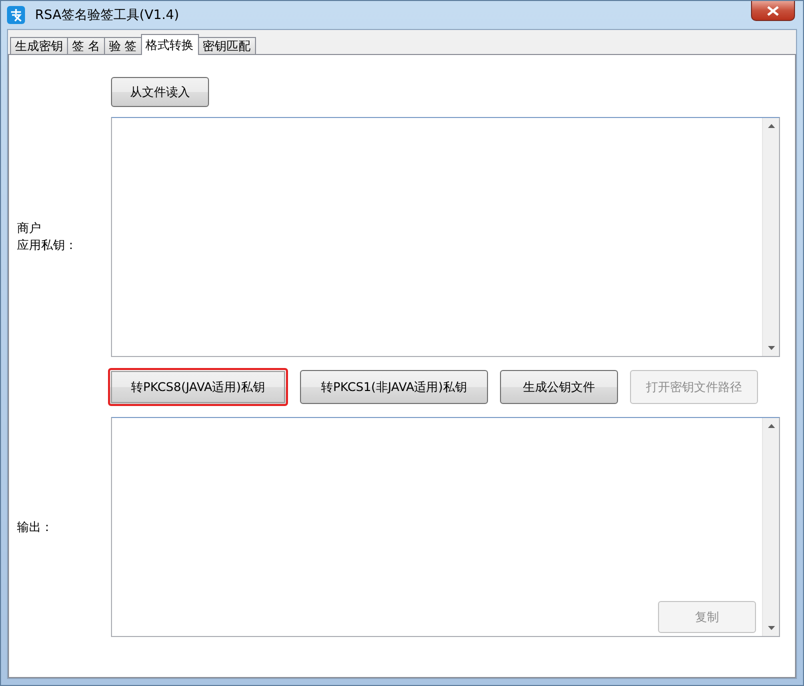  Describe the element at coordinates (160, 92) in the screenshot. I see `load-file-button: 从文件读入` at that location.